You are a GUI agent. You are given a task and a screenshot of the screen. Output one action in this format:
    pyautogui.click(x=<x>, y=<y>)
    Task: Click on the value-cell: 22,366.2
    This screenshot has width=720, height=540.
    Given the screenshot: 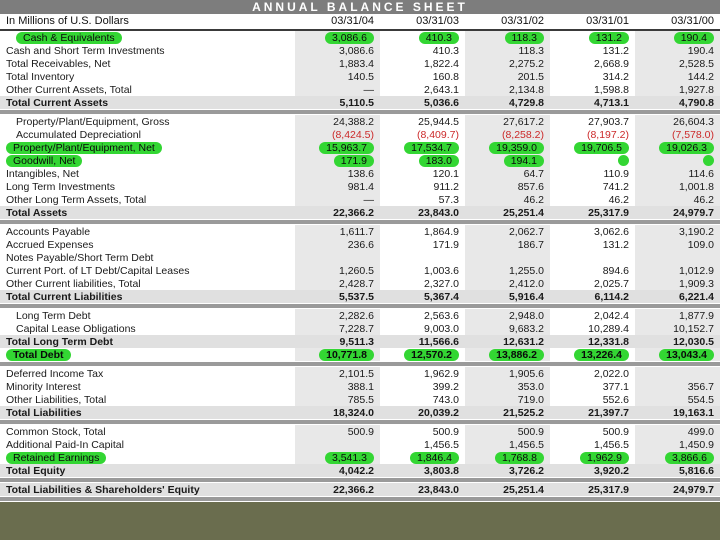 What is the action you would take?
    pyautogui.click(x=337, y=213)
    